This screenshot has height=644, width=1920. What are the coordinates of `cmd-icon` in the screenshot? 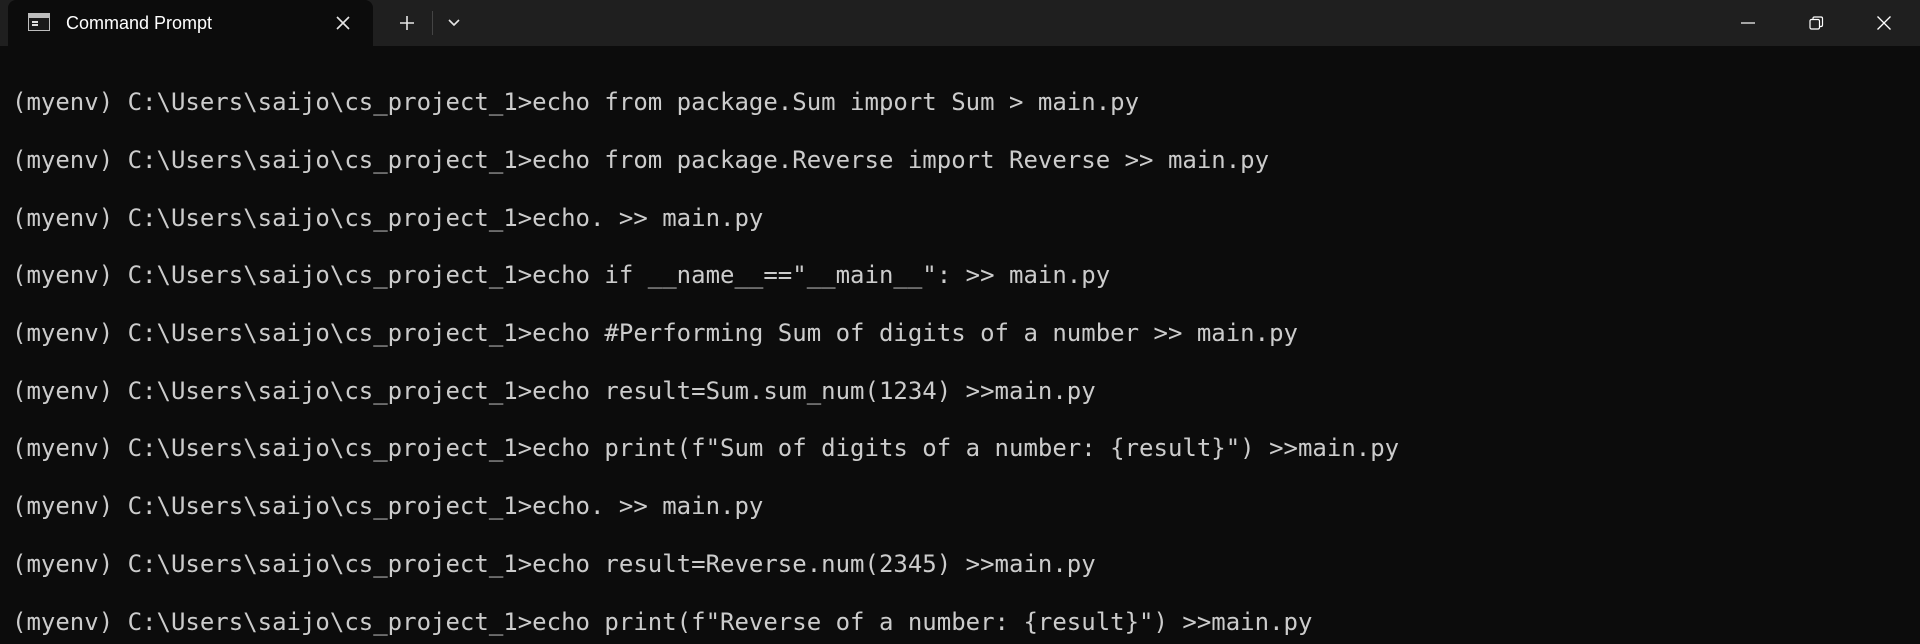 It's located at (39, 22).